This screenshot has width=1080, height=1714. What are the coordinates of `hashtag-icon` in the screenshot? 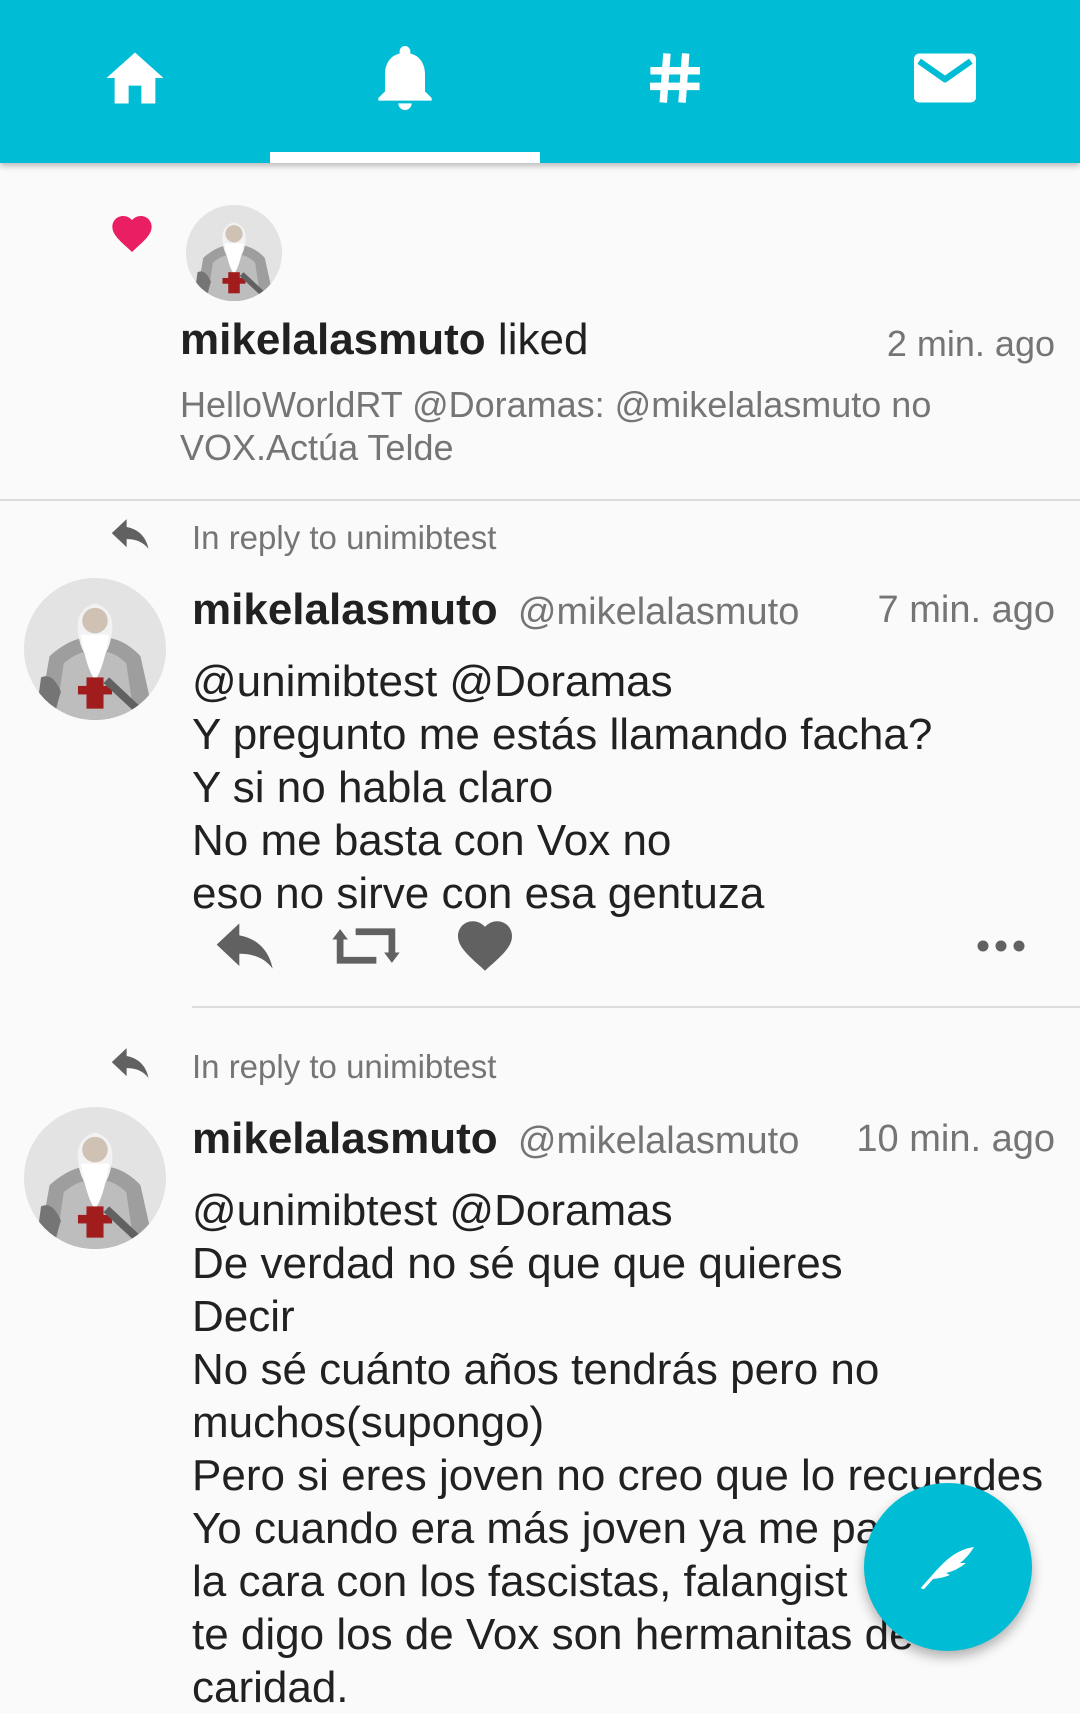 It's located at (675, 78).